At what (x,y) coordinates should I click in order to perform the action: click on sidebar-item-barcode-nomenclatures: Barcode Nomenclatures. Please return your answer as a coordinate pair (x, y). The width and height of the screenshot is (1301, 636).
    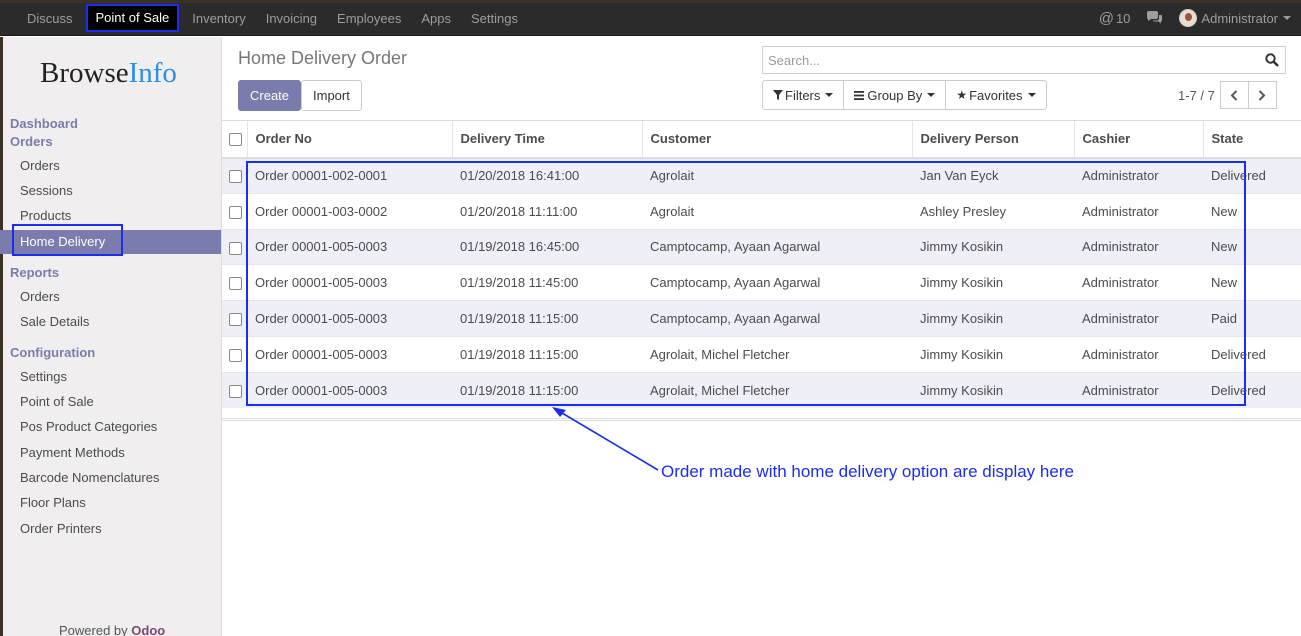
    Looking at the image, I should click on (110, 478).